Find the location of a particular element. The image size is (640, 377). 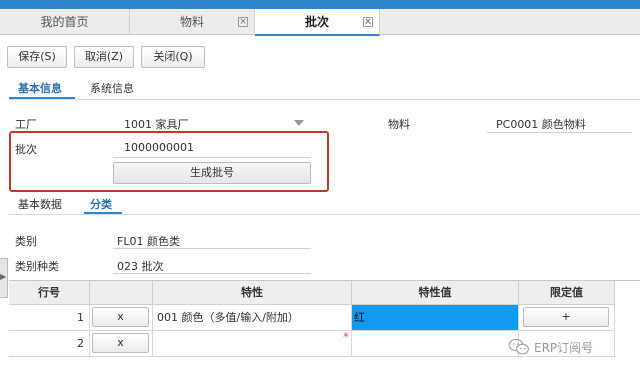

row-1-line-number: 1 is located at coordinates (49, 318).